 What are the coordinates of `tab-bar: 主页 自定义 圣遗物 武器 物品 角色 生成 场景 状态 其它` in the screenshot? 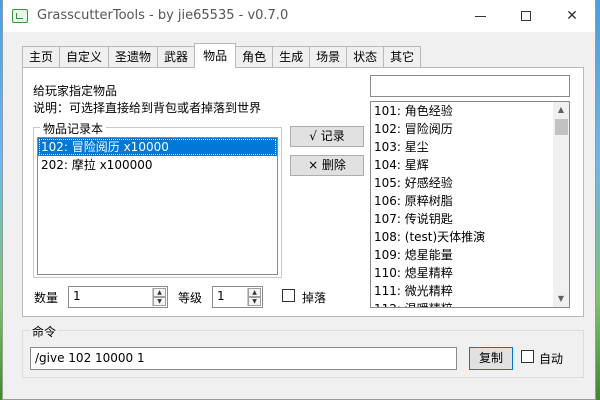 It's located at (222, 55).